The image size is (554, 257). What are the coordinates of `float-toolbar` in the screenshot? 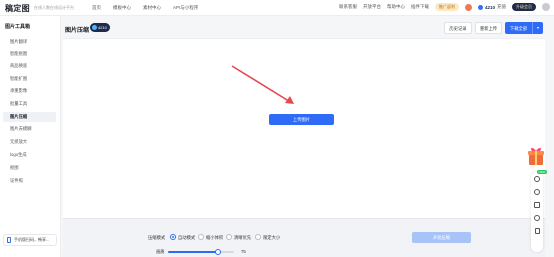 It's located at (537, 212).